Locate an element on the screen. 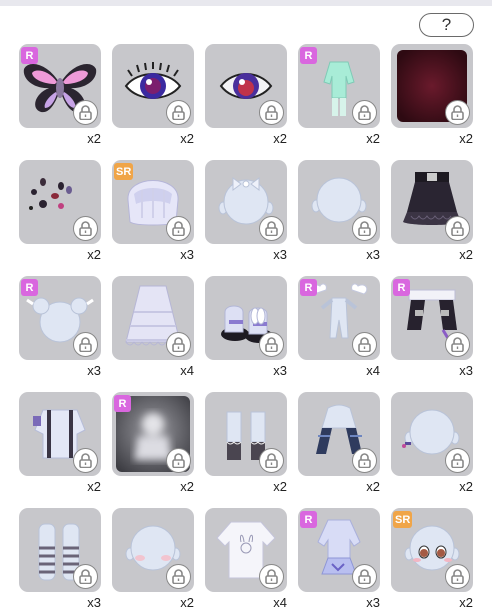 Image resolution: width=492 pixels, height=614 pixels. help-button: ? is located at coordinates (446, 25).